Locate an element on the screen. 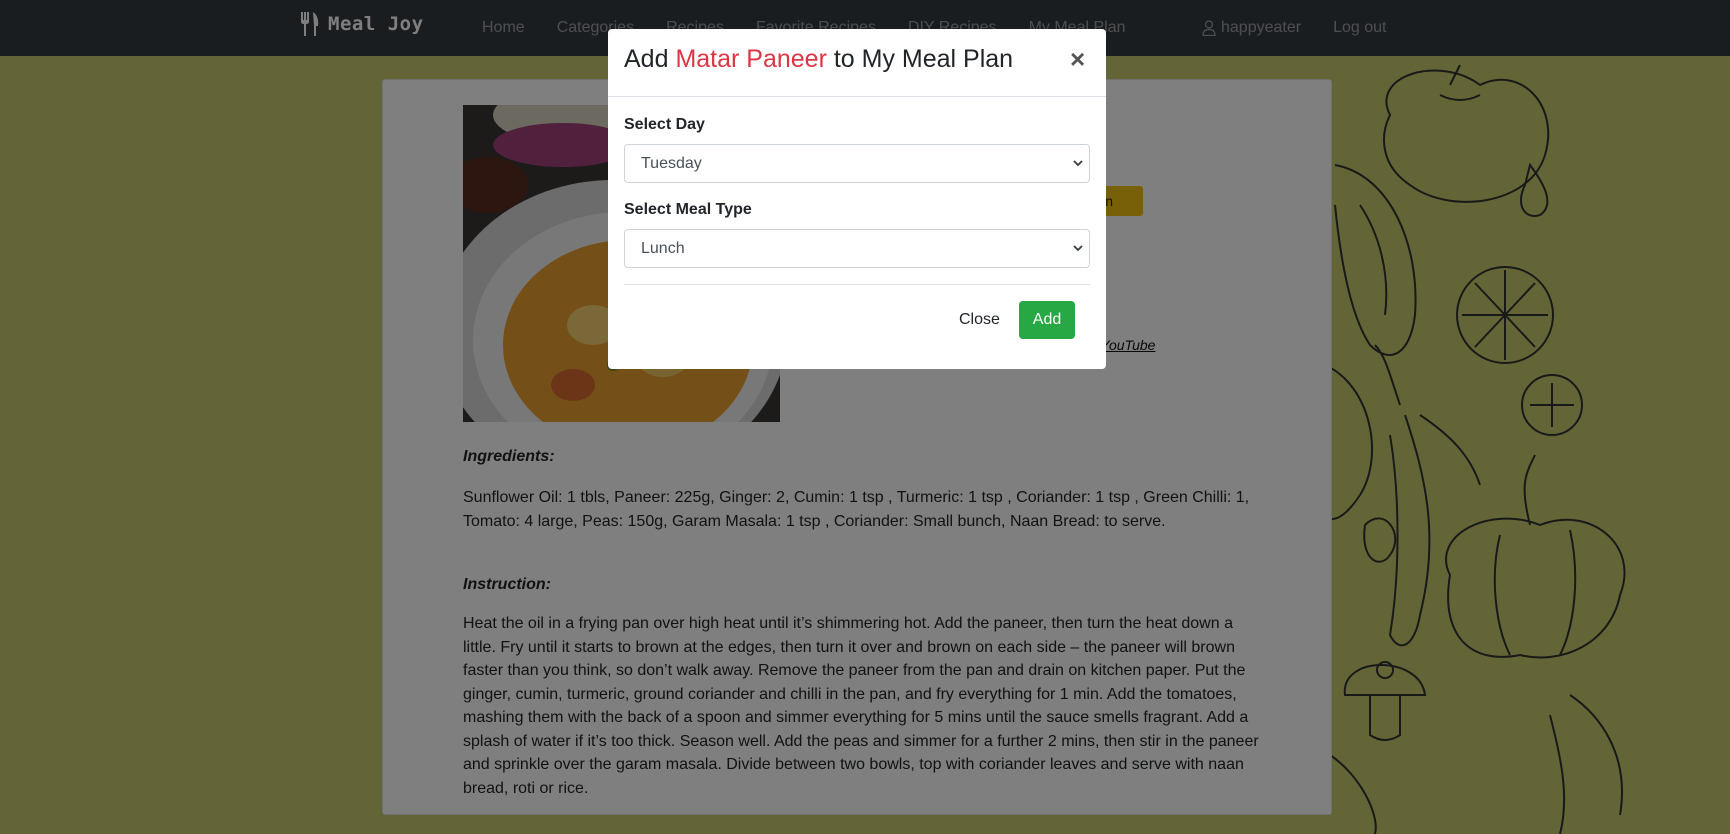 Image resolution: width=1730 pixels, height=834 pixels. select-day-label: Select Day is located at coordinates (664, 124).